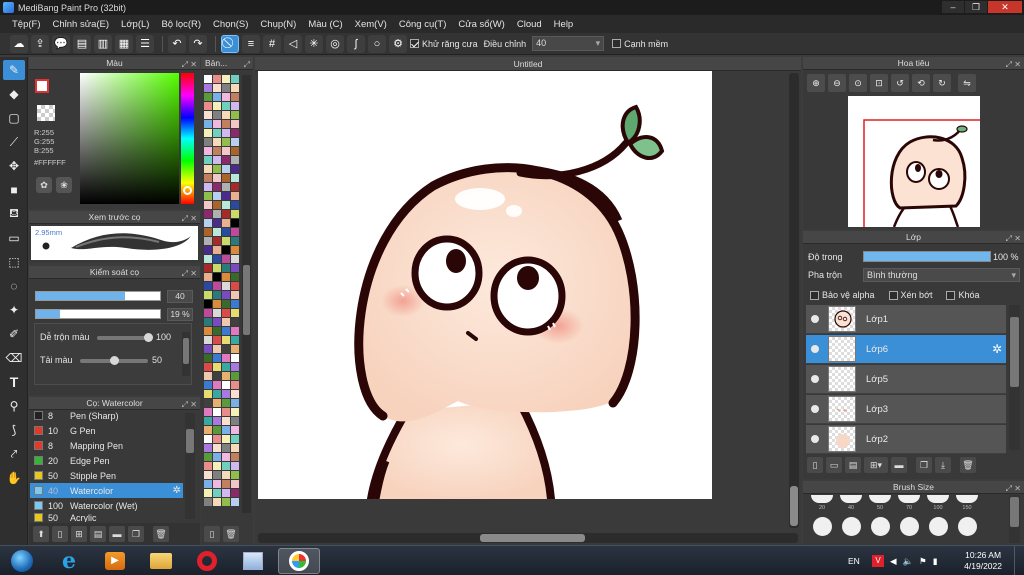 The image size is (1024, 575). I want to click on taskbar-media-player: ▶, so click(115, 561).